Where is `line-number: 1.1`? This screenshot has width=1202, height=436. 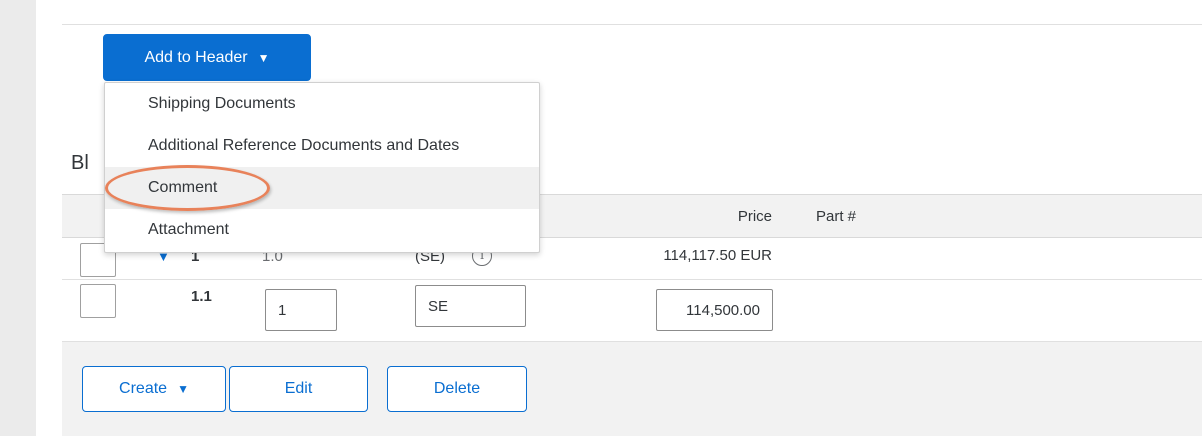 line-number: 1.1 is located at coordinates (201, 296).